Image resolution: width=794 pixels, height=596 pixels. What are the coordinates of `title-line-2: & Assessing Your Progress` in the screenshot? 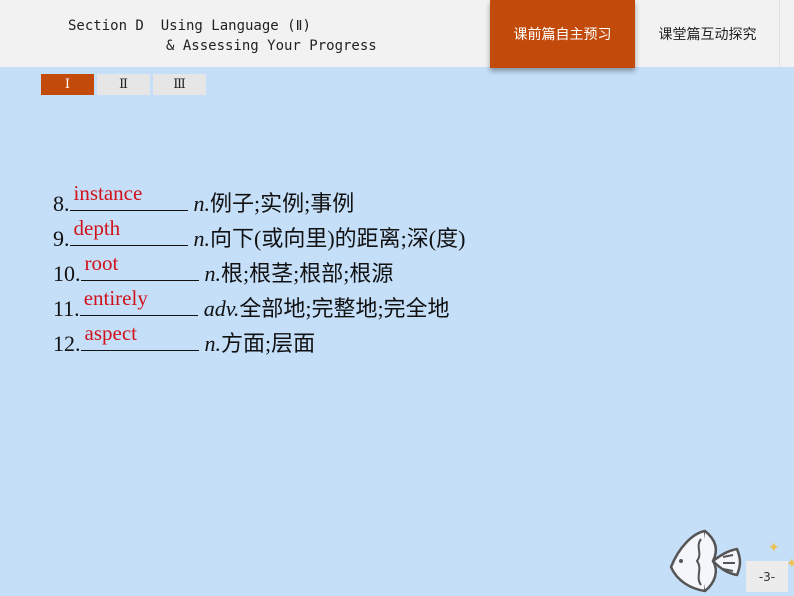 It's located at (271, 46).